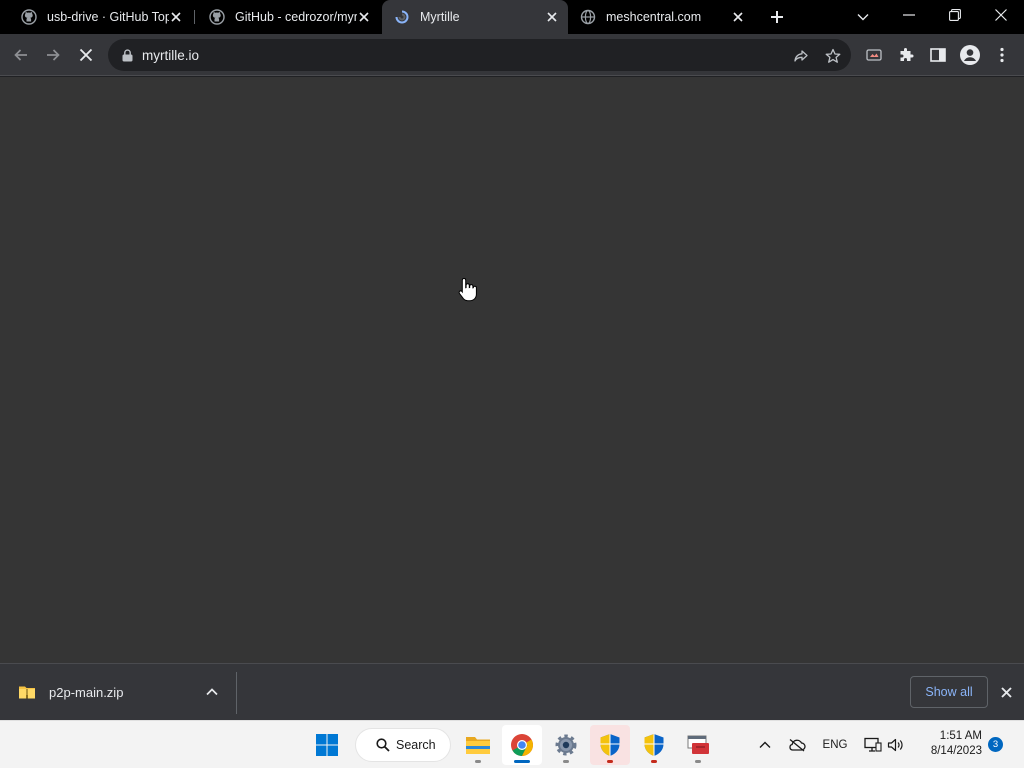  I want to click on clock-date: 8/14/2023, so click(956, 751).